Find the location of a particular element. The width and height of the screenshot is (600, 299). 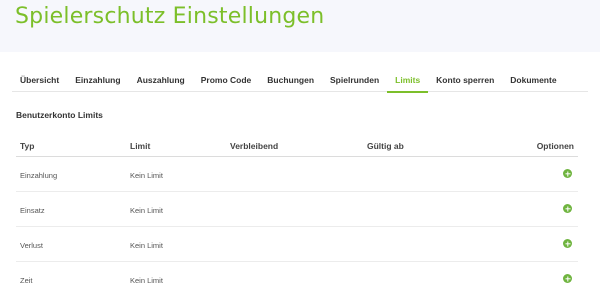

column-header-remaining: Verbleibend is located at coordinates (254, 146).